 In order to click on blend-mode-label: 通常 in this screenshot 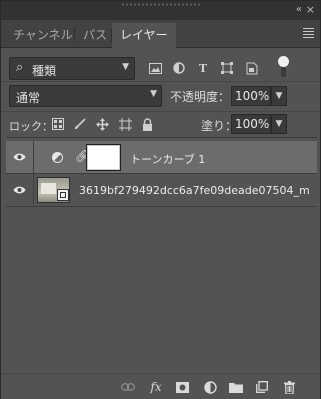, I will do `click(28, 98)`.